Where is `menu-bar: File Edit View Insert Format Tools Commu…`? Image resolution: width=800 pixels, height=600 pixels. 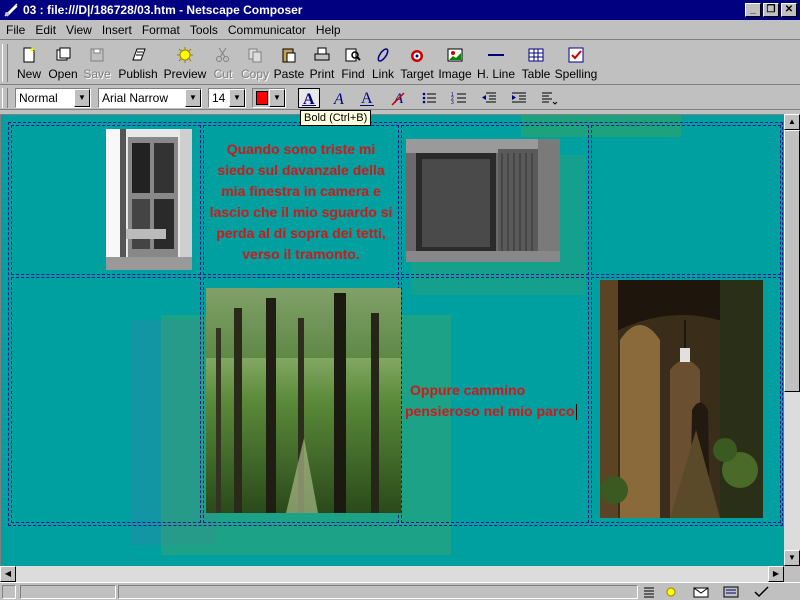 menu-bar: File Edit View Insert Format Tools Commu… is located at coordinates (400, 30).